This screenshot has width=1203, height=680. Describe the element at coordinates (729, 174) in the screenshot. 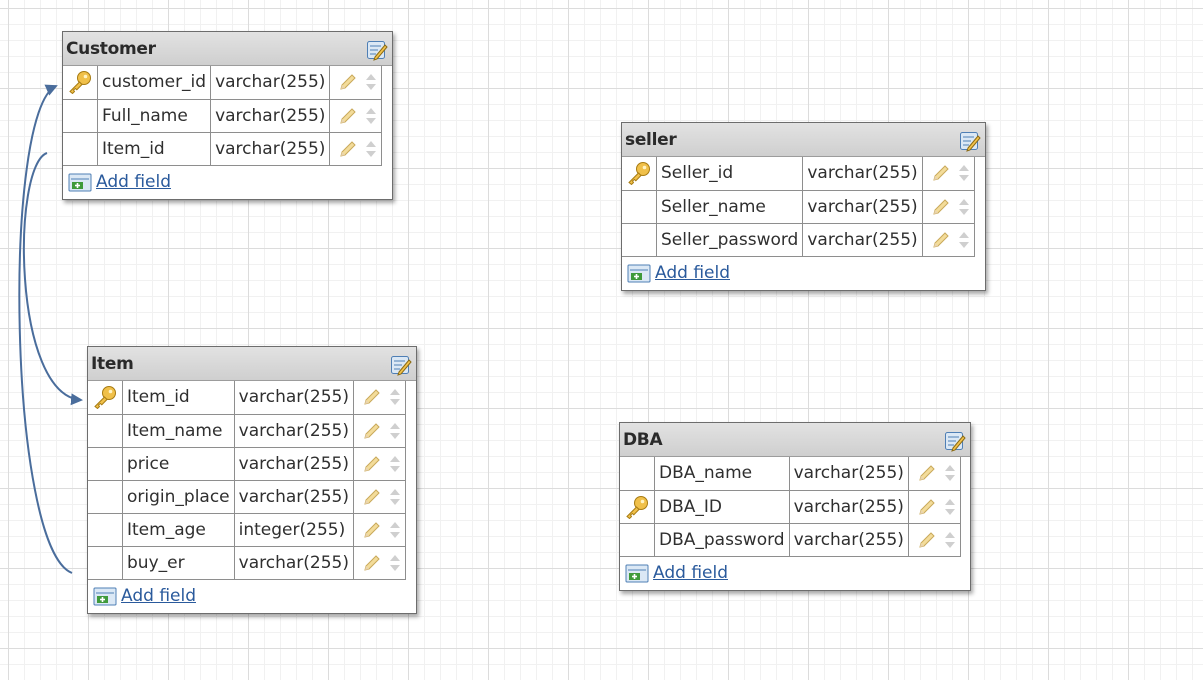

I see `field-name: Seller_id` at that location.